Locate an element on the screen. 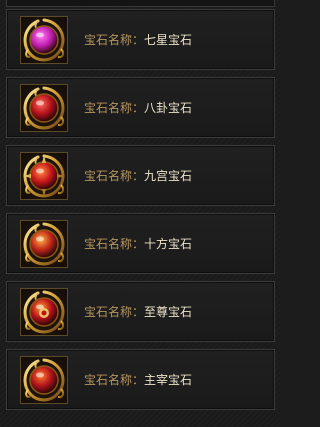  supreme-gem-icon is located at coordinates (44, 312).